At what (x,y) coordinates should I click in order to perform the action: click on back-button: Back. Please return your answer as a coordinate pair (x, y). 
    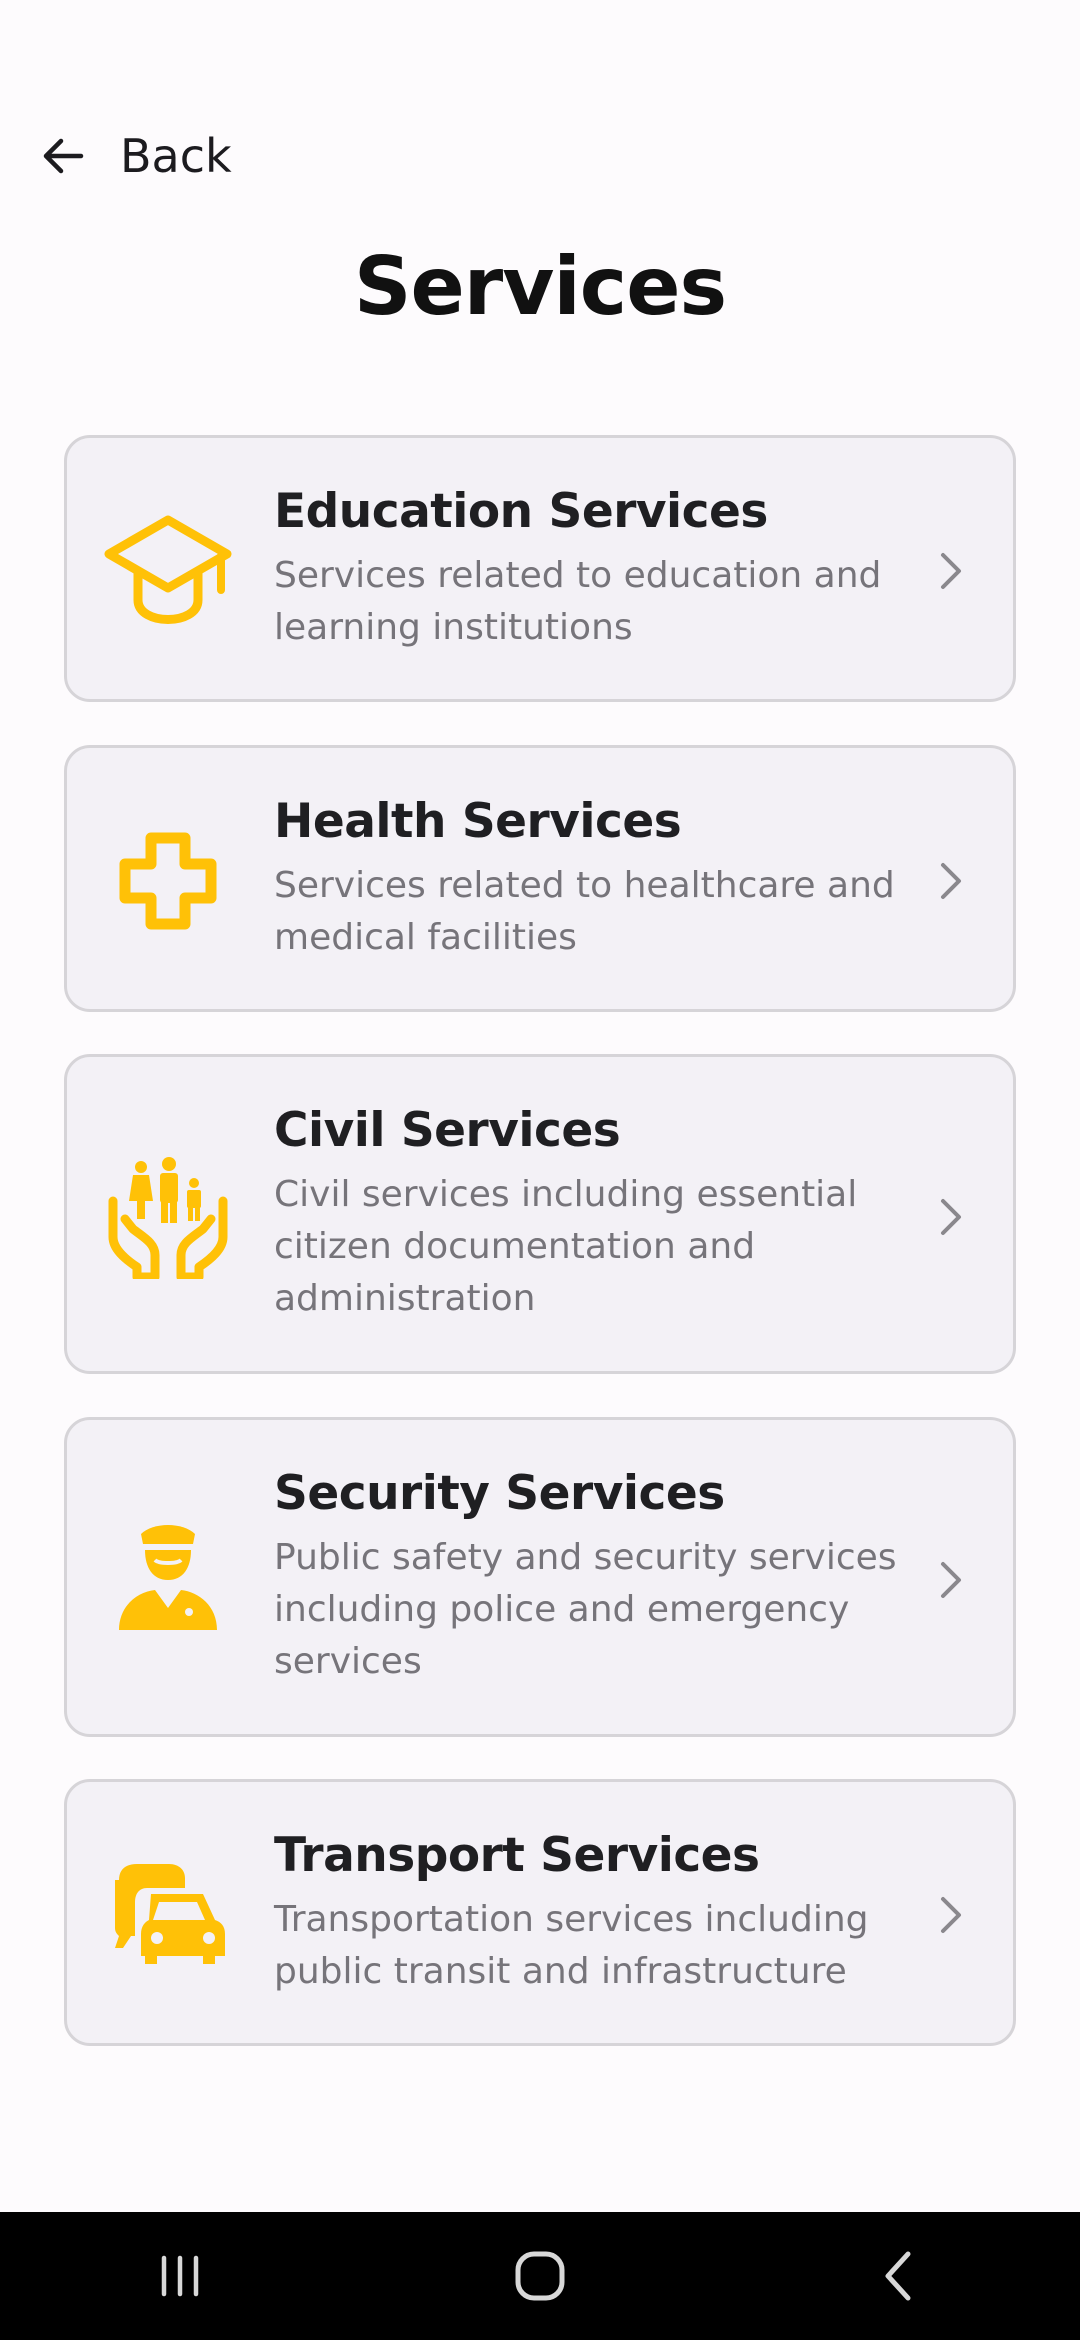
    Looking at the image, I should click on (134, 156).